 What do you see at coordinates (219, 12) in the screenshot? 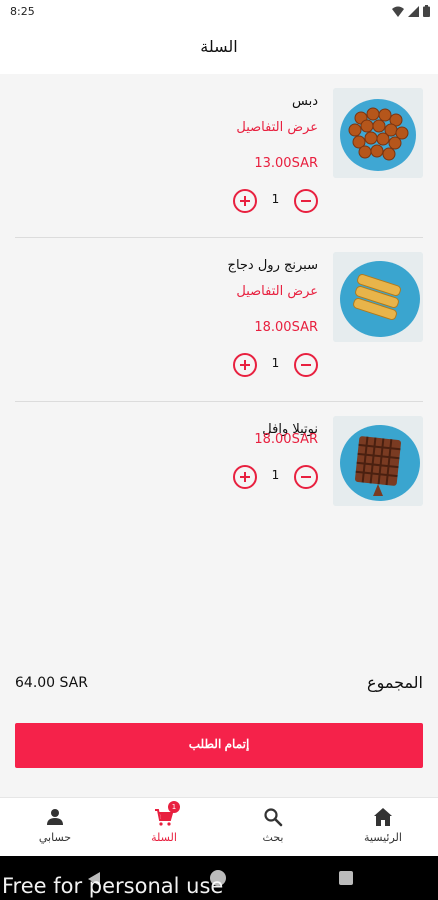
I see `status-bar: 8:25` at bounding box center [219, 12].